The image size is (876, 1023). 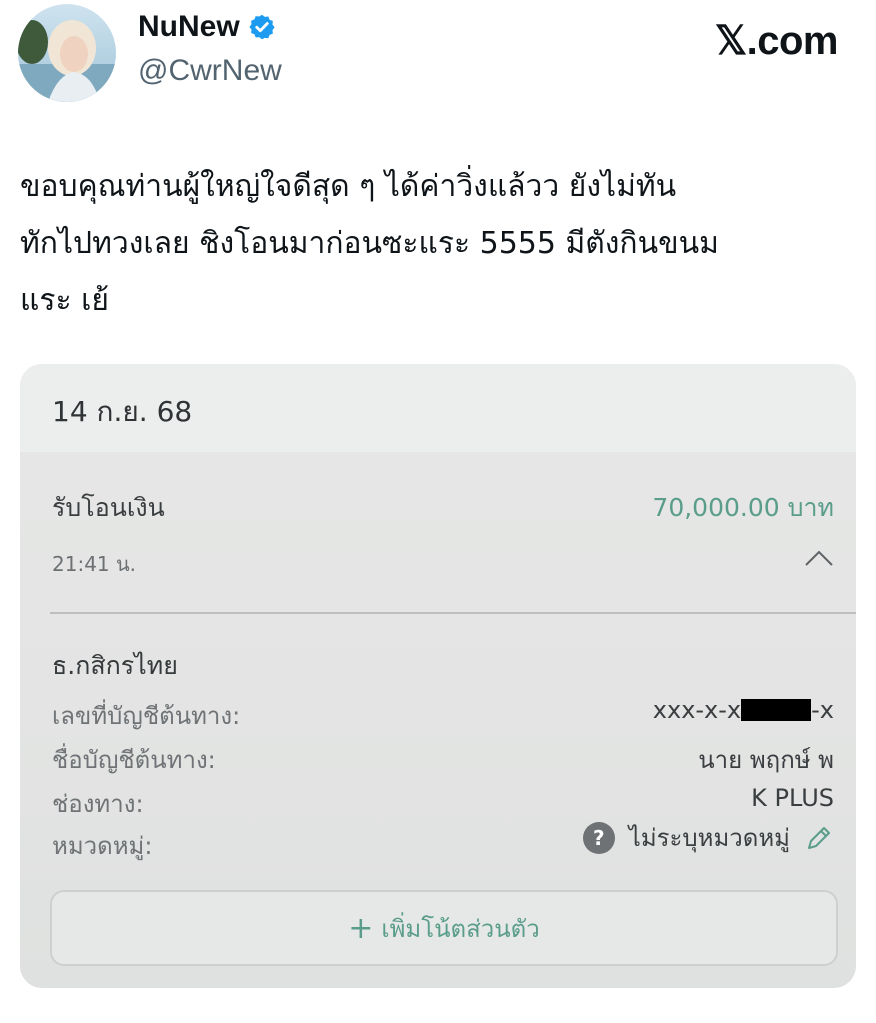 What do you see at coordinates (134, 760) in the screenshot?
I see `account-name-label: ชื่อบัญชีต้นทาง:` at bounding box center [134, 760].